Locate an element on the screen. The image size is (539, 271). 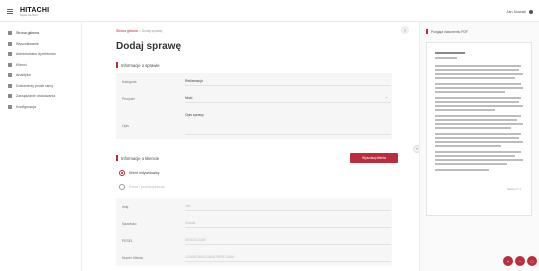
logo: HITACHI Inspire the Next is located at coordinates (34, 12).